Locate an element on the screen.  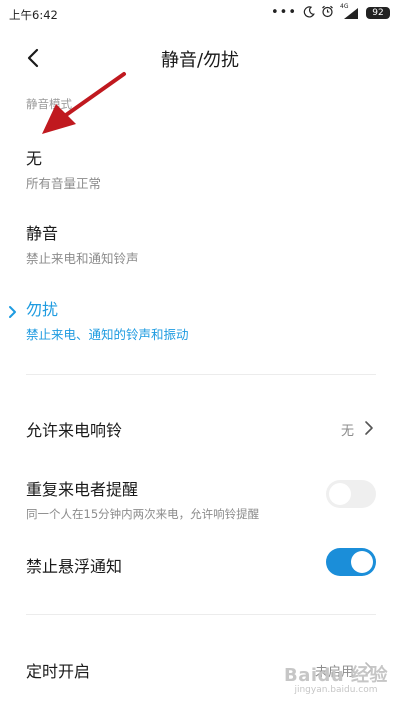
mode-title: 勿扰 is located at coordinates (42, 309).